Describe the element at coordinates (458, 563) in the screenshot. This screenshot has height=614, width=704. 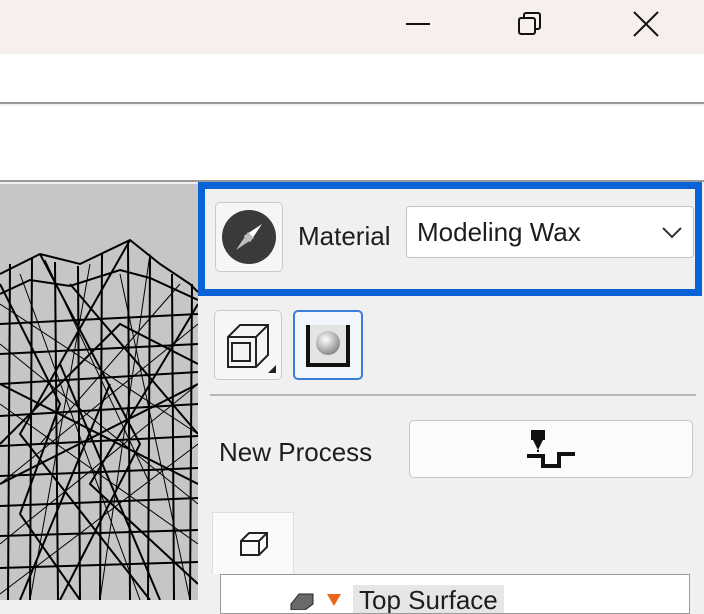
I see `operation-tree-area: Top Surface` at that location.